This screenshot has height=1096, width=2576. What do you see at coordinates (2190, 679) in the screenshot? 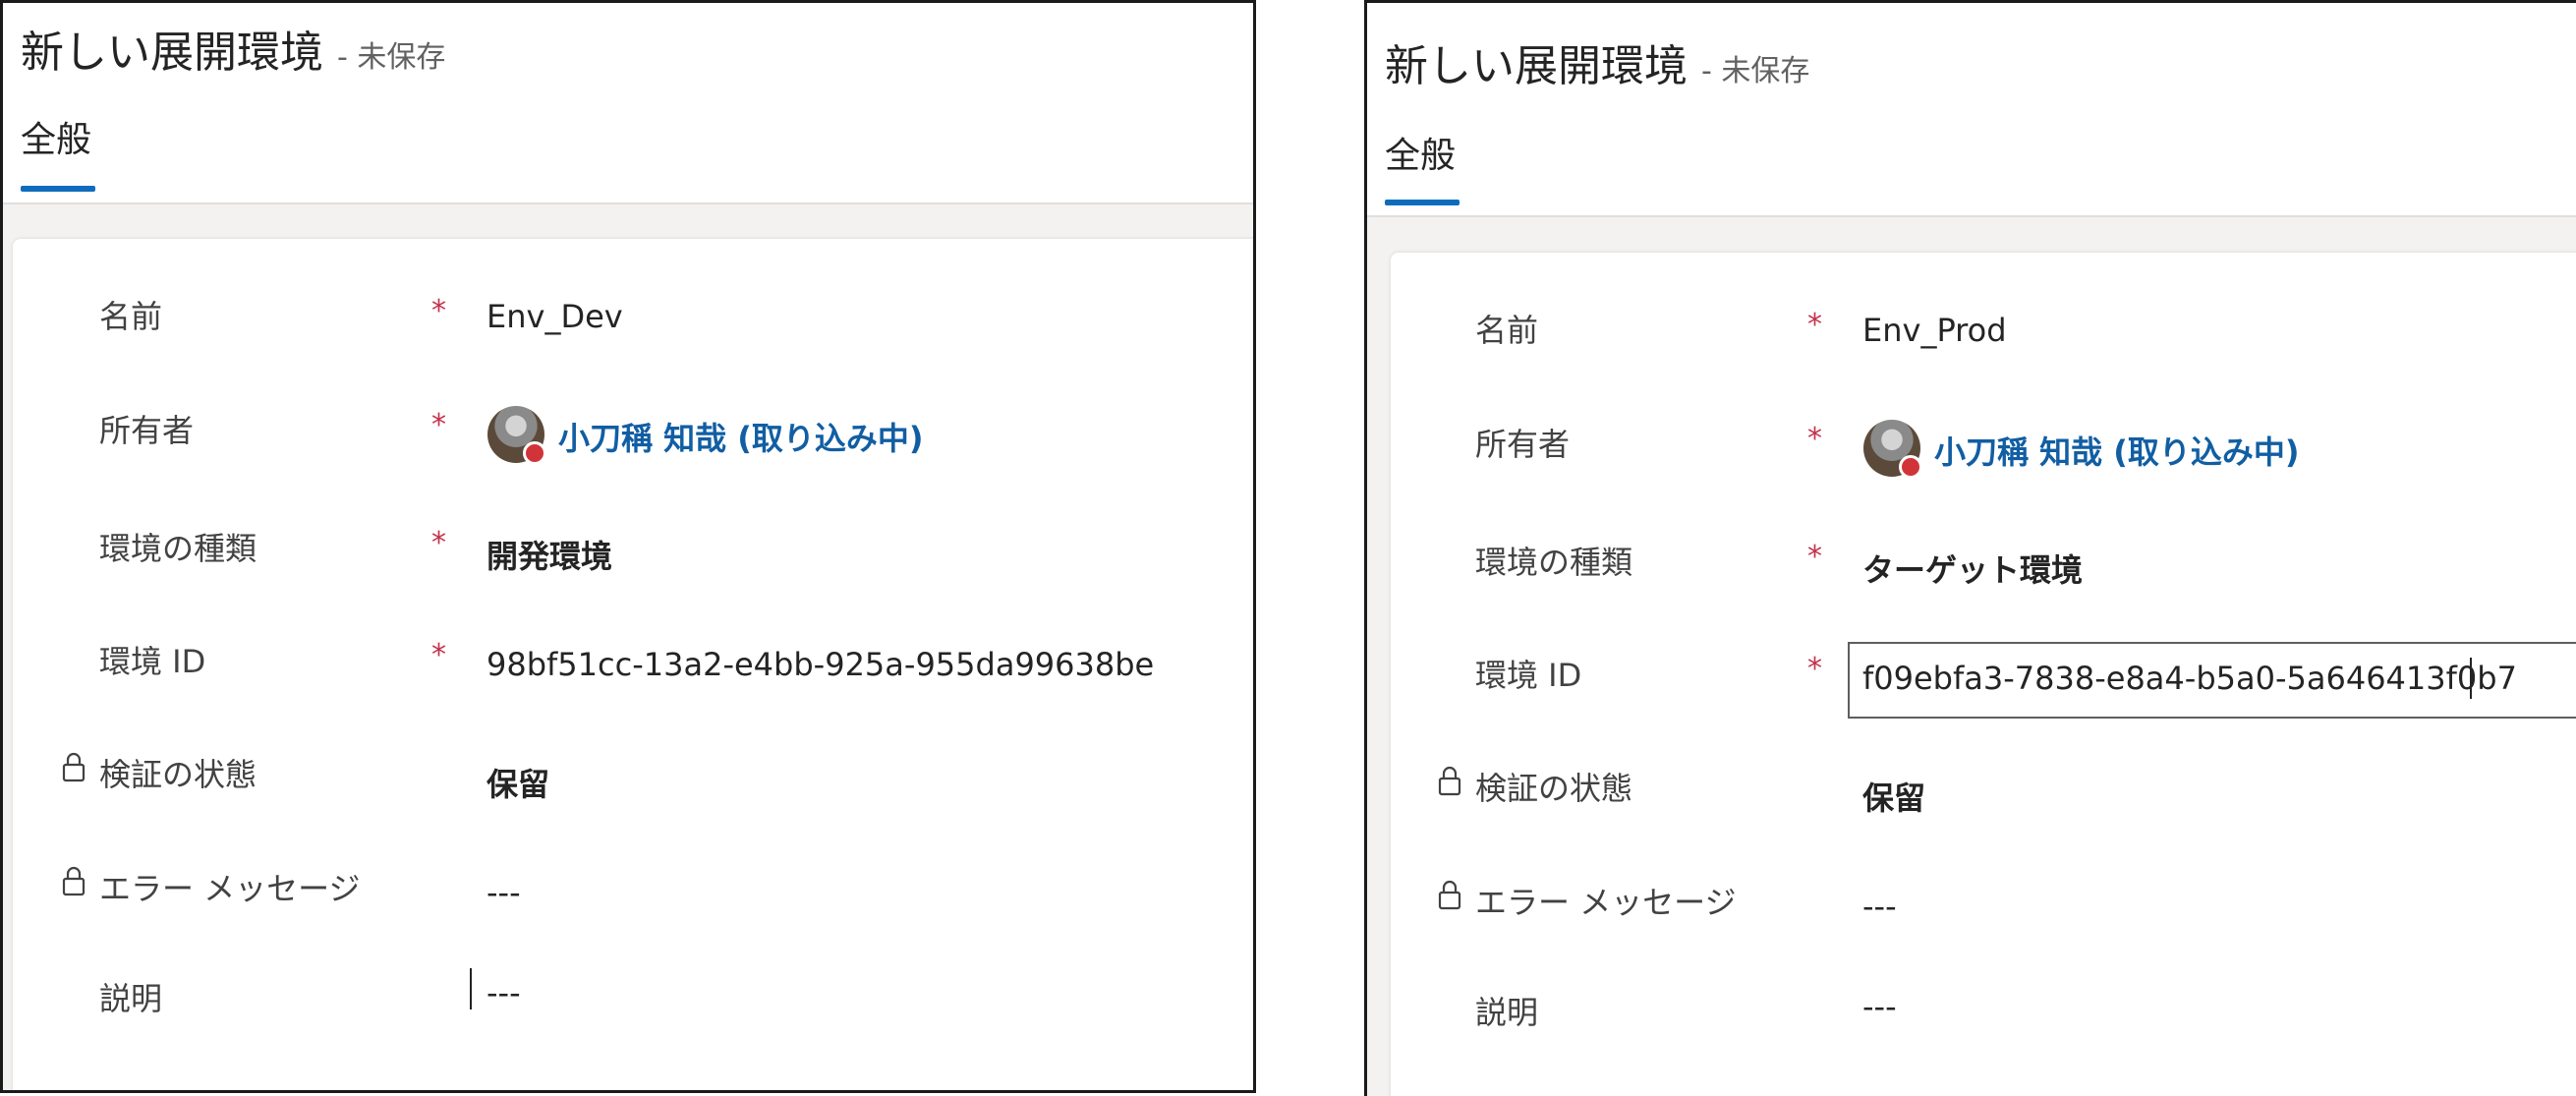
I see `environment-id-value: f09ebfa3-7838-e8a4-b5a0-5a646413f0b7` at bounding box center [2190, 679].